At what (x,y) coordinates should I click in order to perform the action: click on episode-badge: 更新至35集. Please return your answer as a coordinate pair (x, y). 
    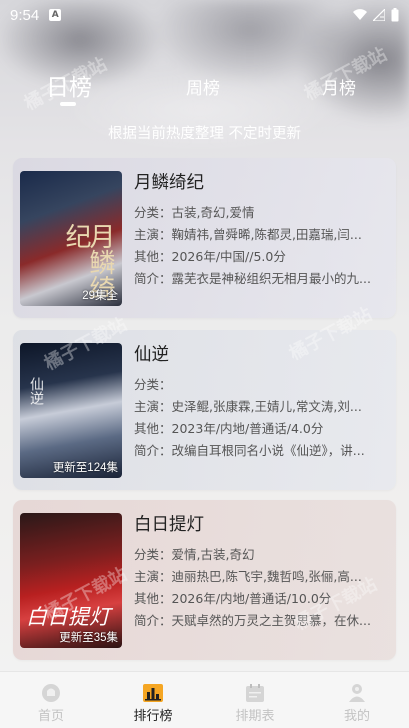
    Looking at the image, I should click on (88, 638).